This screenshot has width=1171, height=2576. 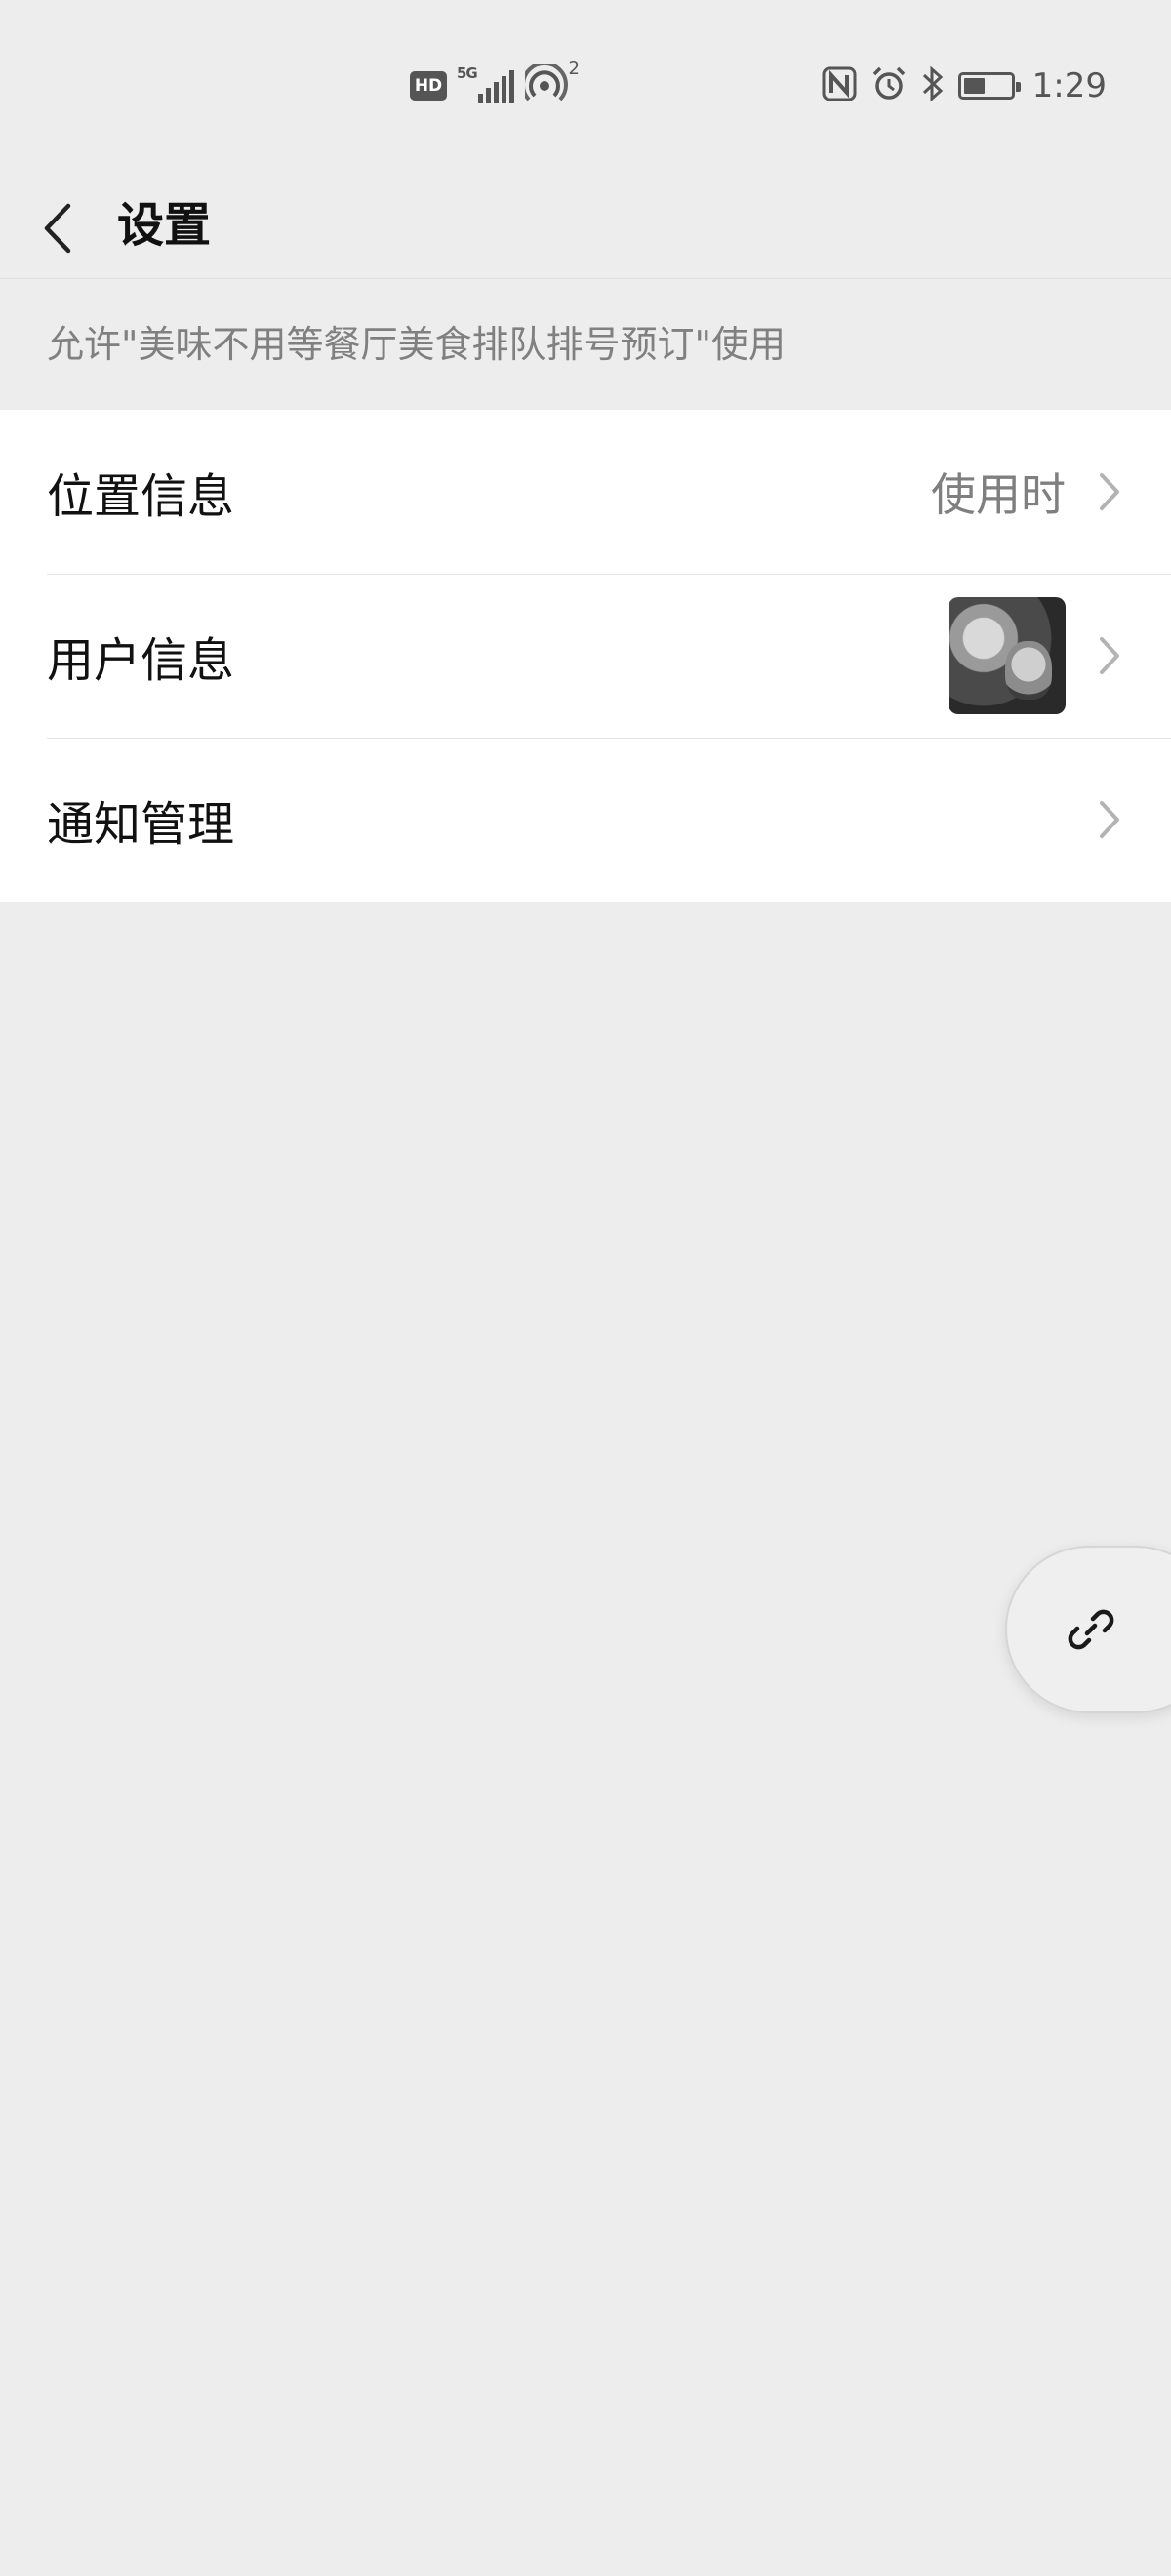 I want to click on nfc-icon, so click(x=839, y=85).